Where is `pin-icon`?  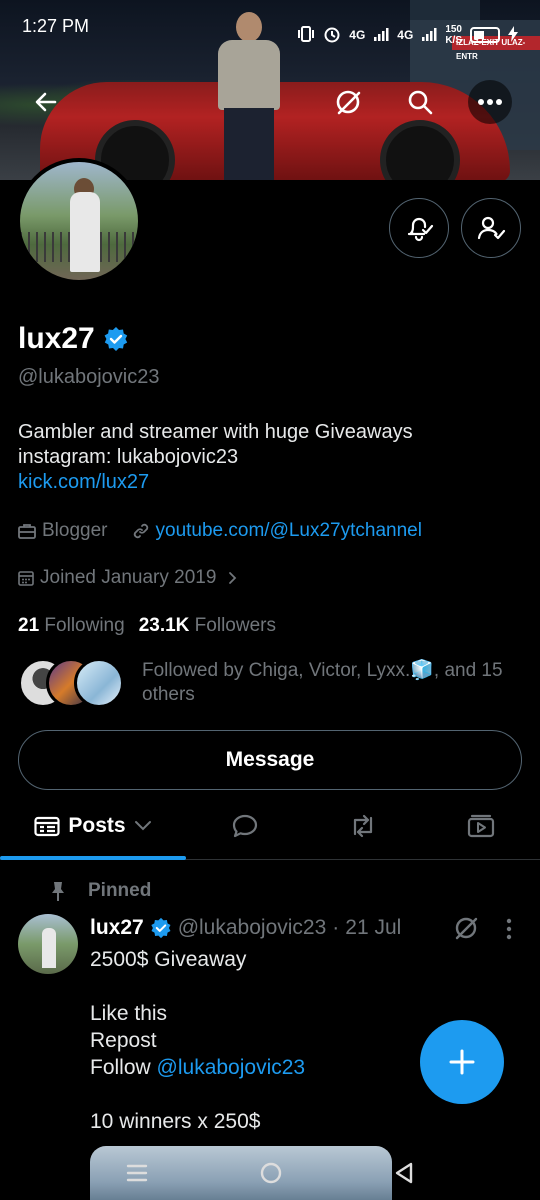 pin-icon is located at coordinates (58, 891).